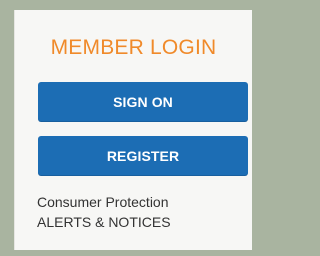  What do you see at coordinates (104, 222) in the screenshot?
I see `alerts-notices-link: ALERTS & NOTICES` at bounding box center [104, 222].